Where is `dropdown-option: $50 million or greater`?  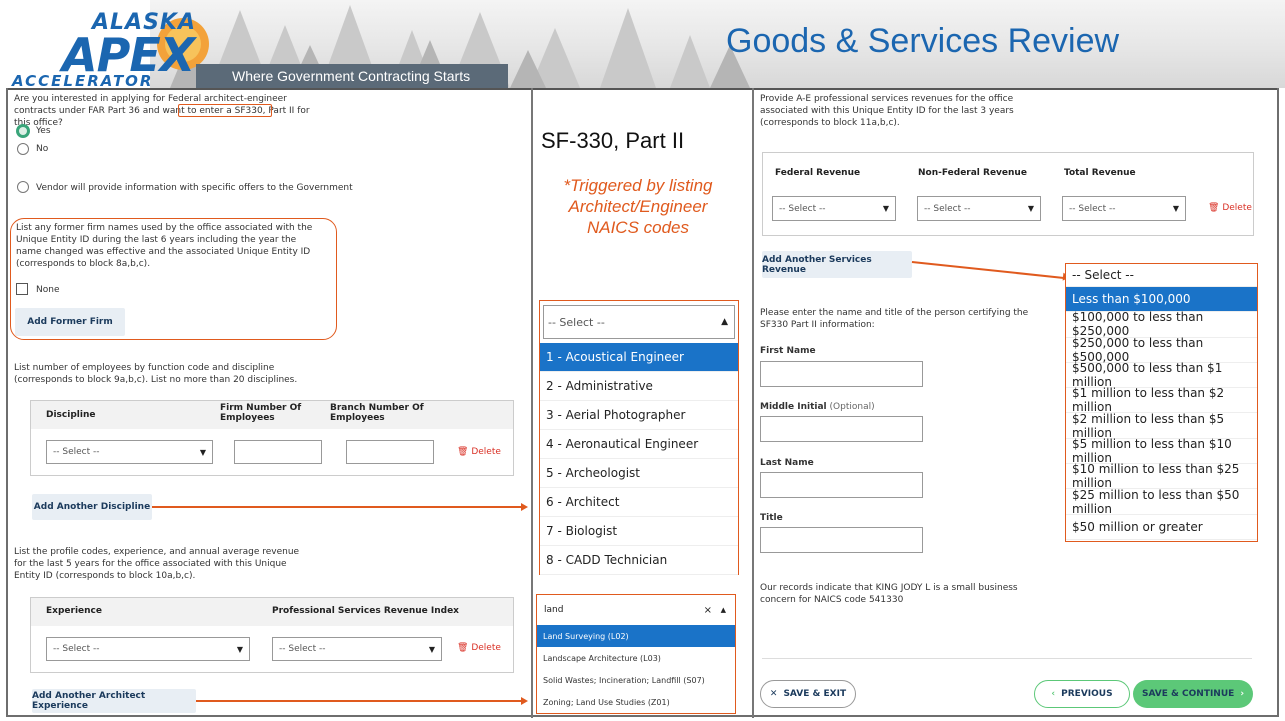
dropdown-option: $50 million or greater is located at coordinates (1161, 527).